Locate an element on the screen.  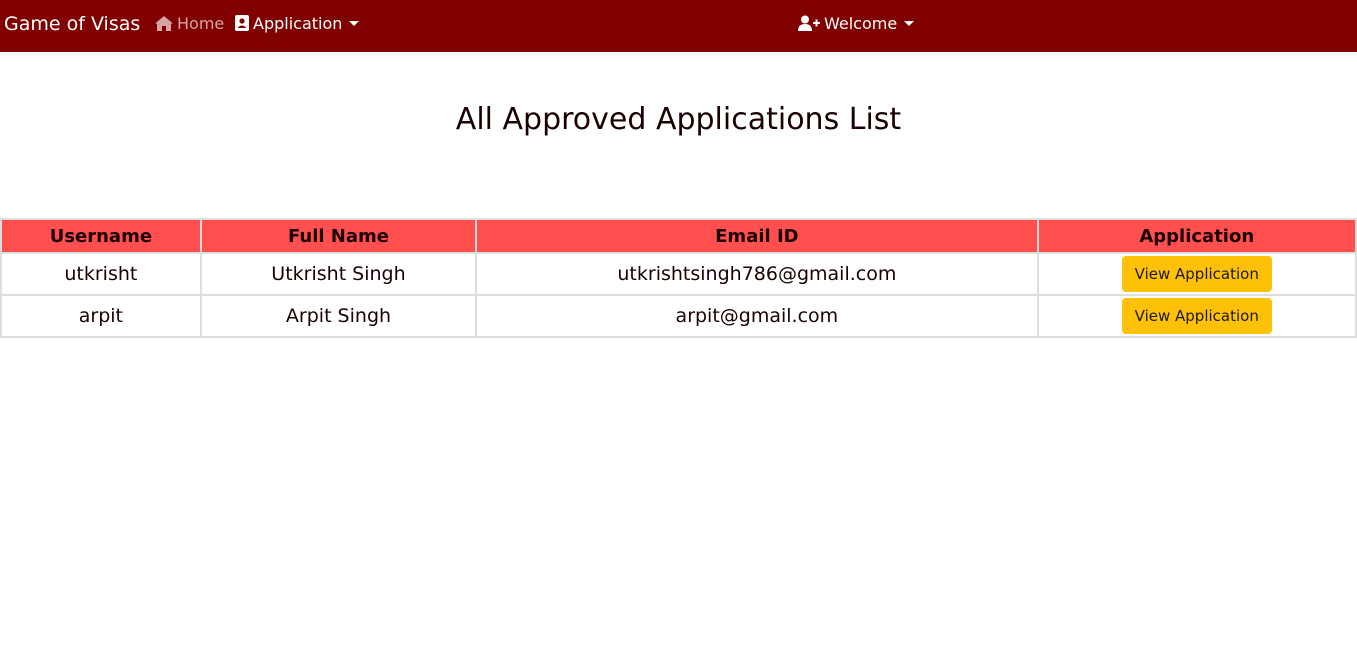
username-cell: arpit is located at coordinates (101, 316).